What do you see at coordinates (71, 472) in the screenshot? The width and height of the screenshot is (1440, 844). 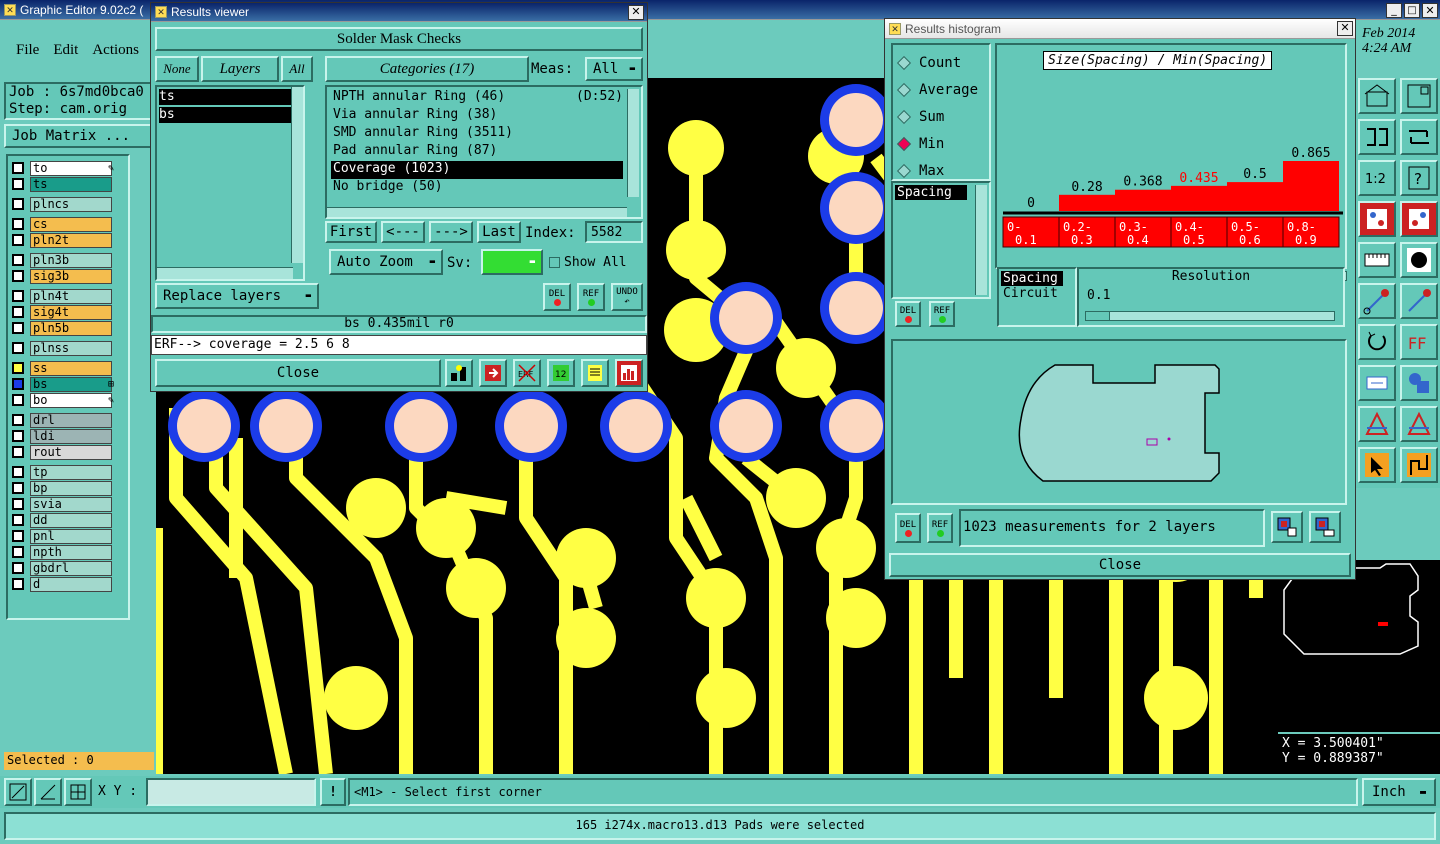 I see `layer-name: tp` at bounding box center [71, 472].